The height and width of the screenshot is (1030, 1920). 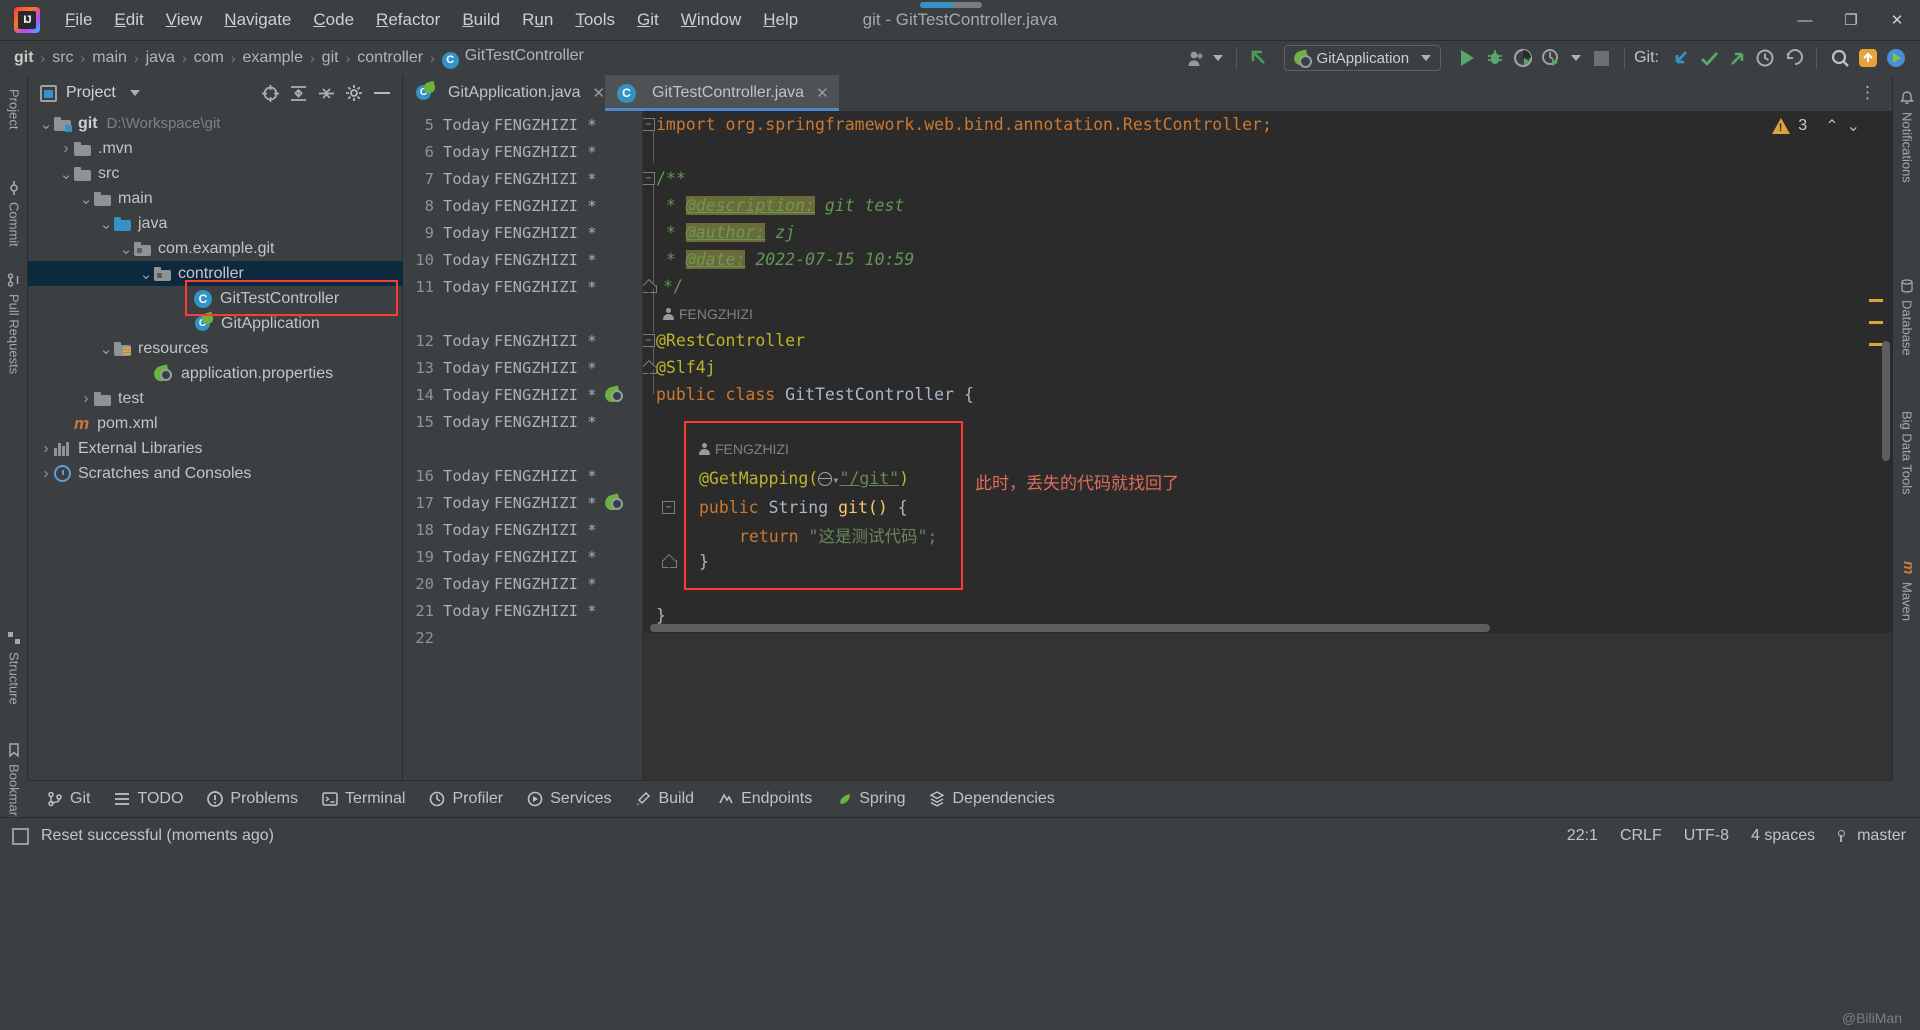 What do you see at coordinates (215, 448) in the screenshot?
I see `tree-node-external-libraries: › External Libraries` at bounding box center [215, 448].